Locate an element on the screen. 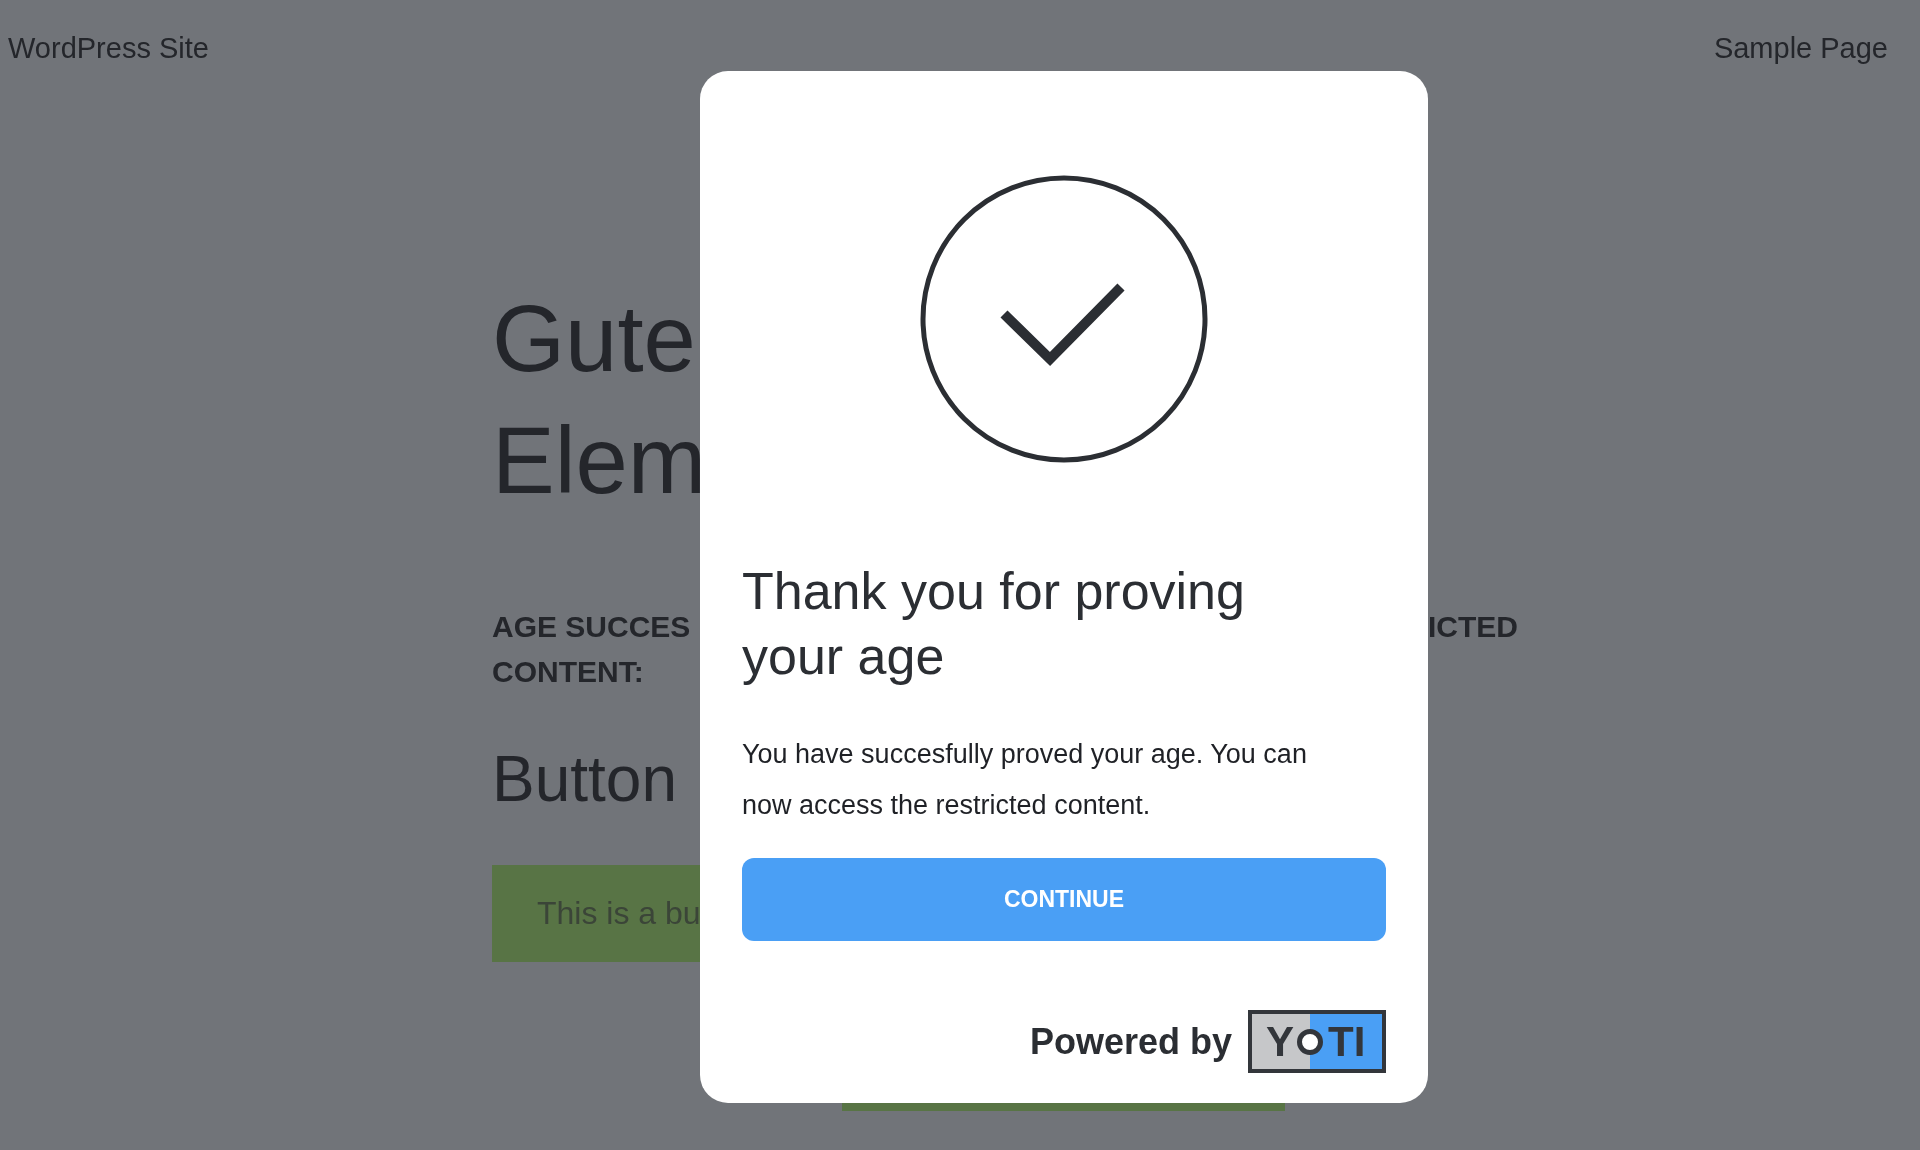 The image size is (1920, 1150). notice-text: AGE SUCCES is located at coordinates (592, 627).